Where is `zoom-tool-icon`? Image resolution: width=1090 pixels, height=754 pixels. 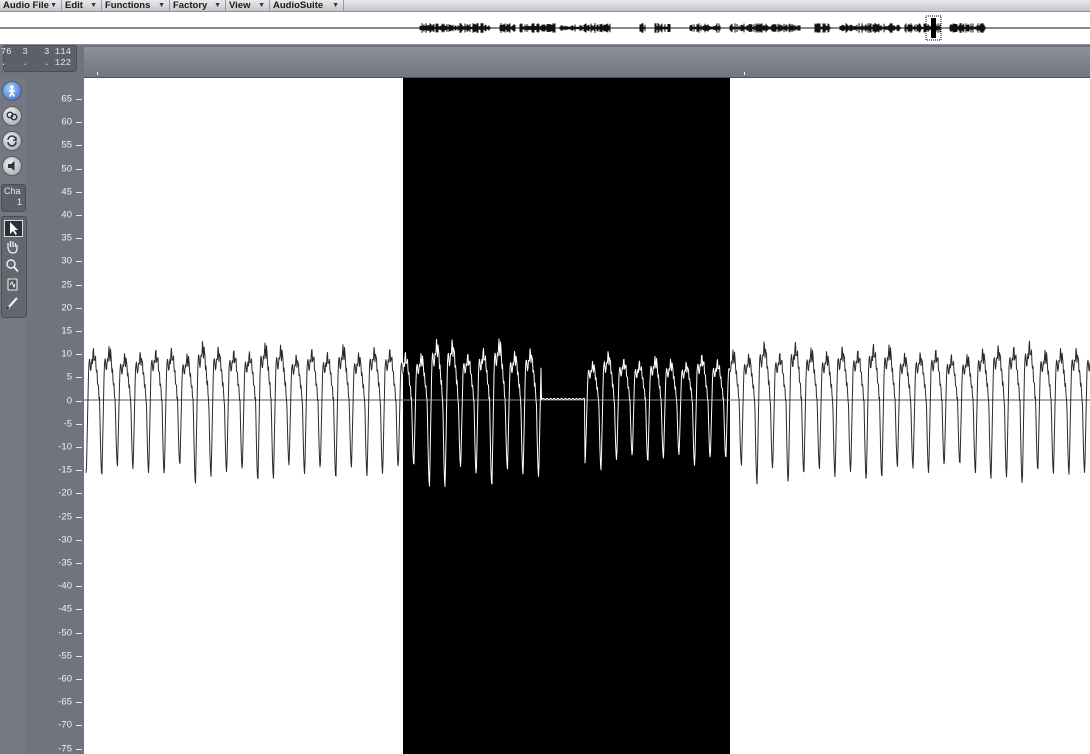
zoom-tool-icon is located at coordinates (12, 266).